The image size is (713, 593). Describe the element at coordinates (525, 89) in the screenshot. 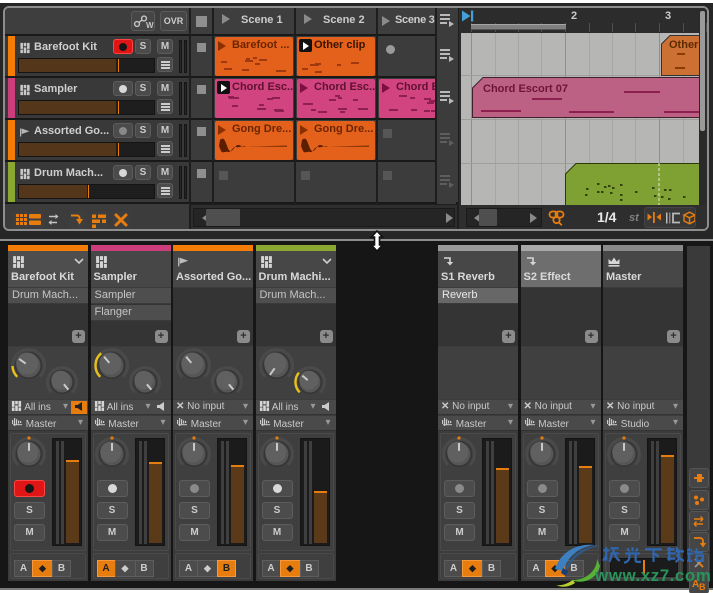

I see `svg-text: Chord Escort 07` at that location.